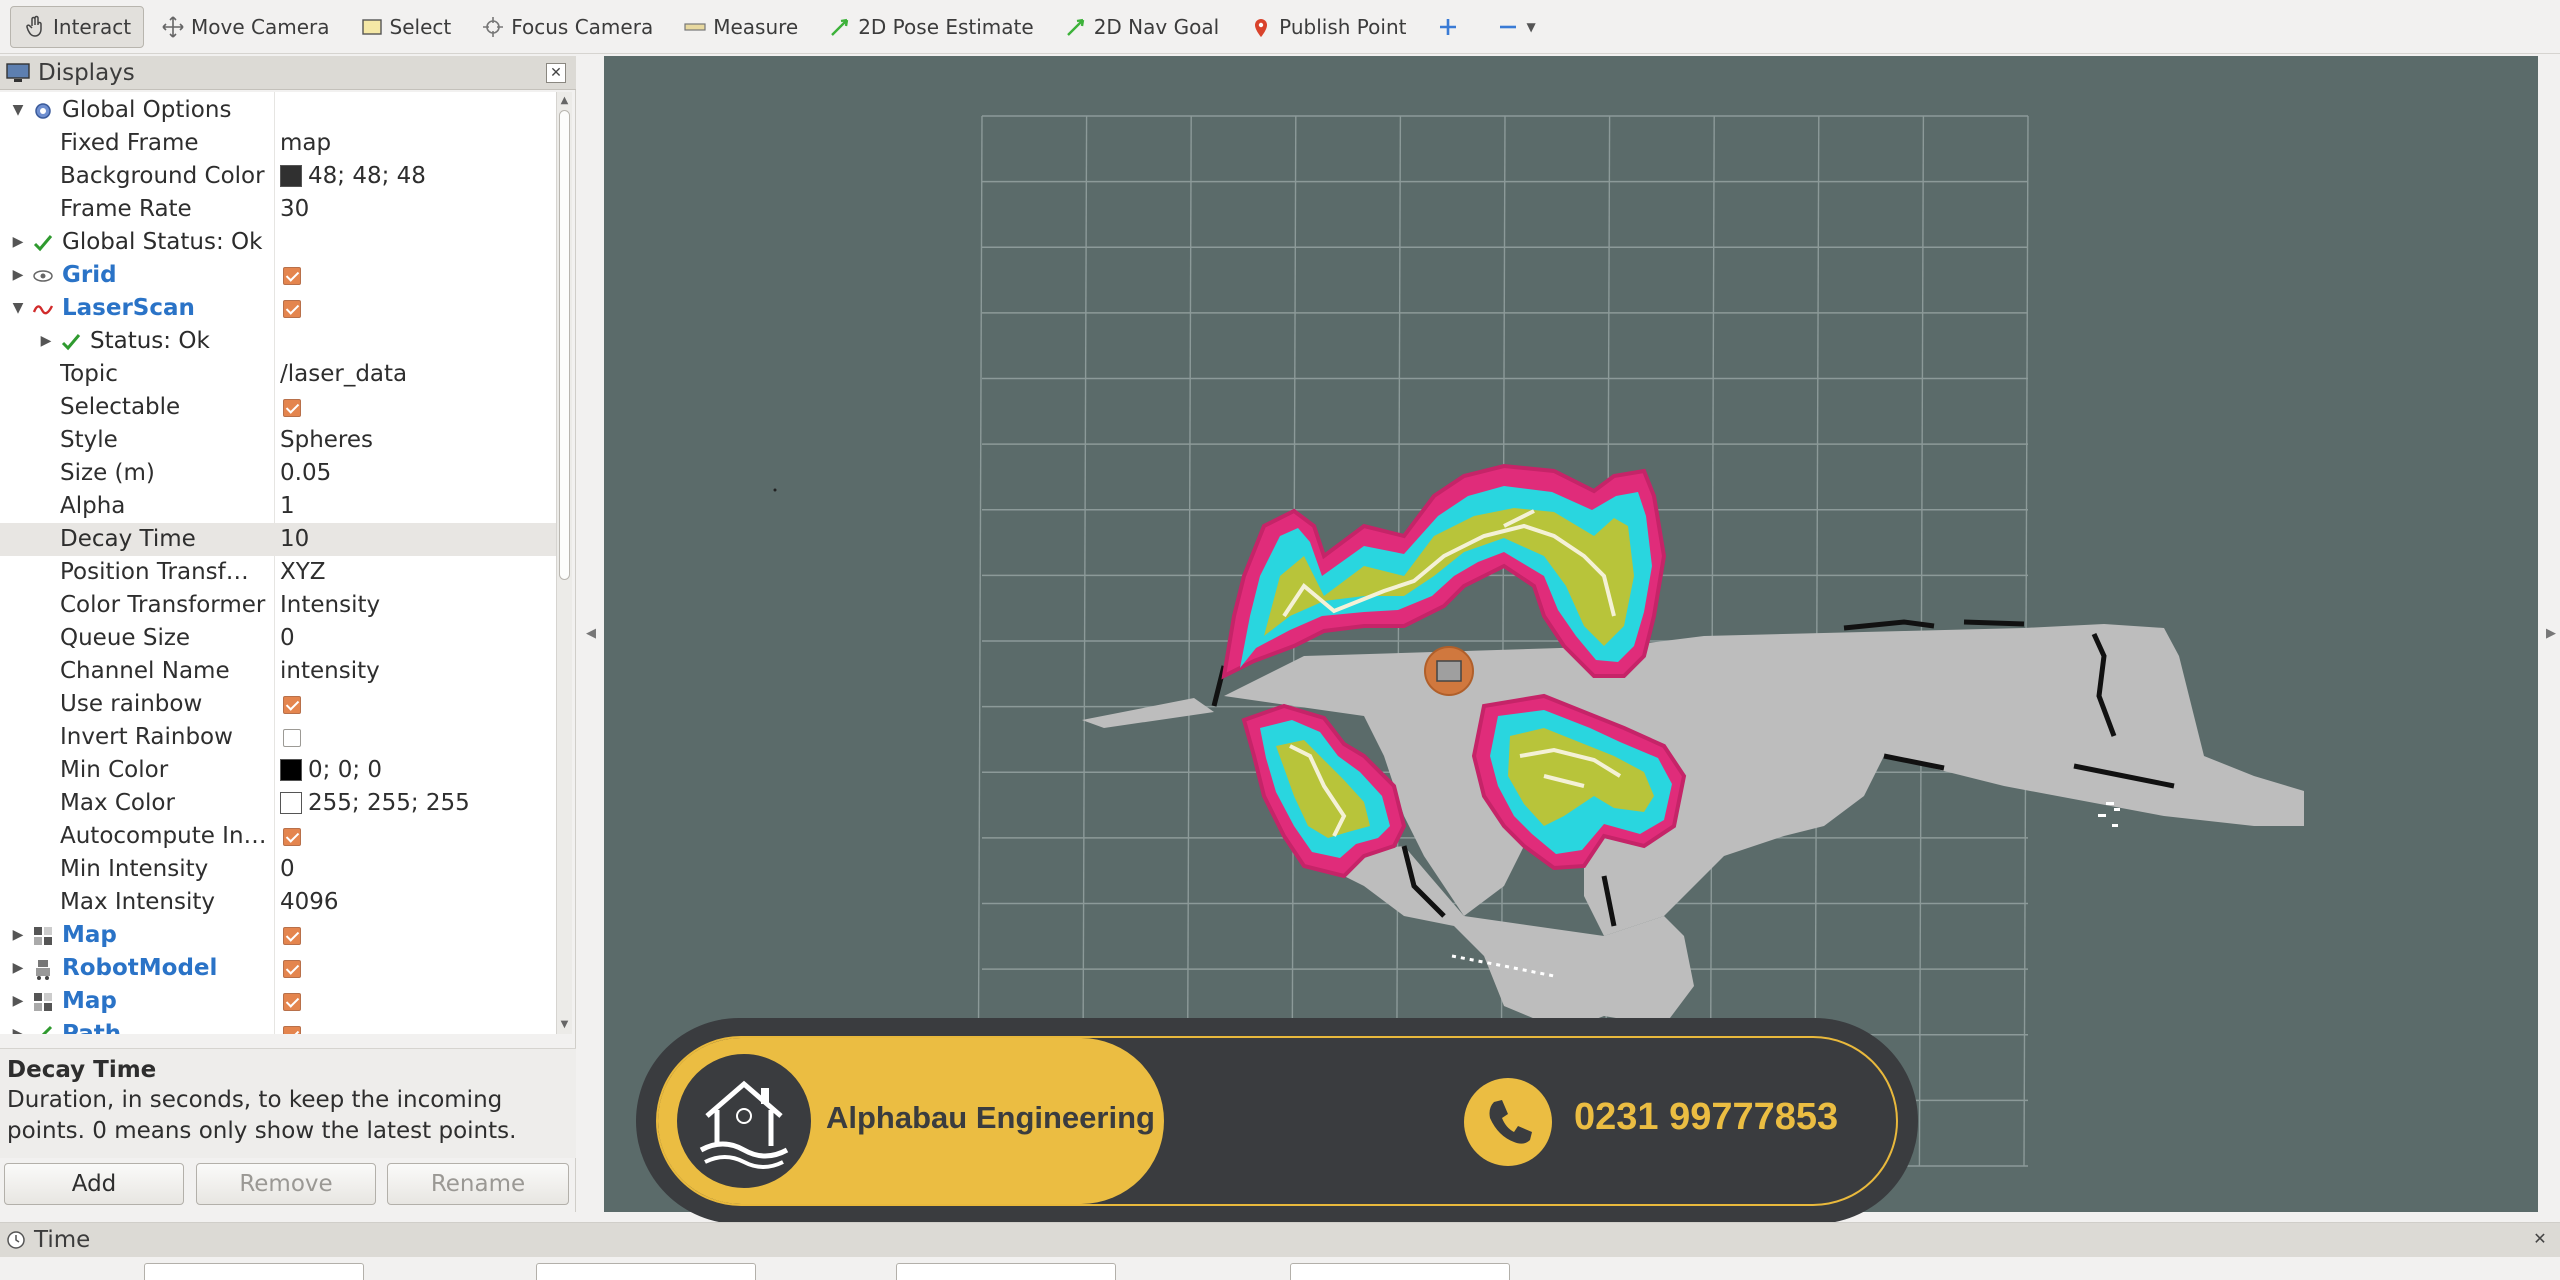 This screenshot has height=1280, width=2560. I want to click on tree-row: Frame Rate 30, so click(278, 209).